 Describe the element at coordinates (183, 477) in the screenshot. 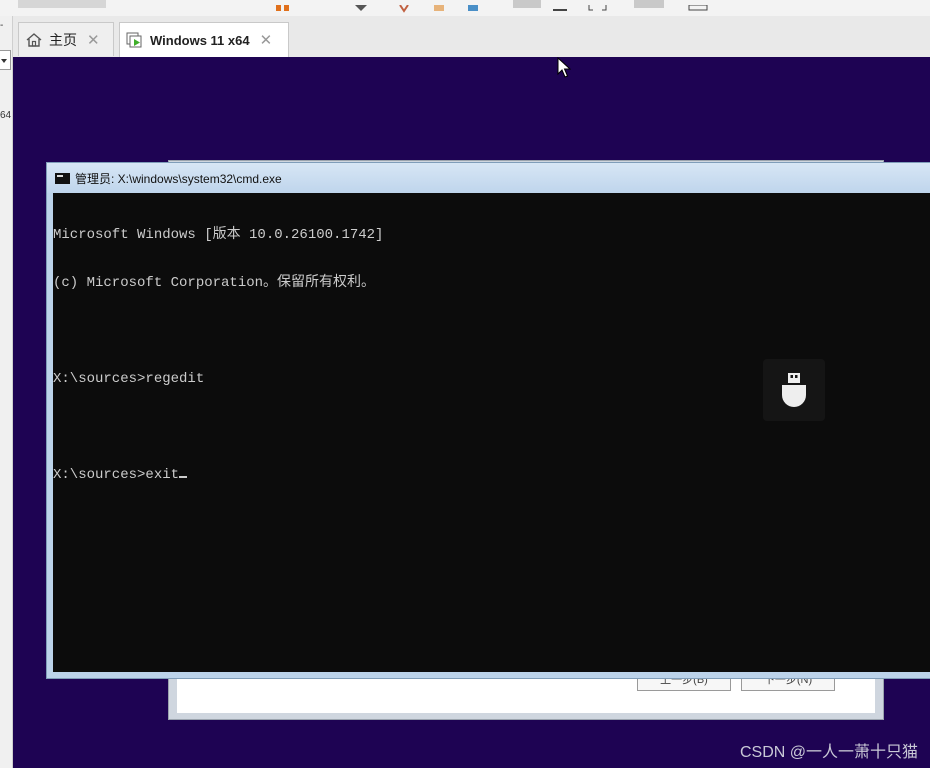

I see `text-cursor` at that location.